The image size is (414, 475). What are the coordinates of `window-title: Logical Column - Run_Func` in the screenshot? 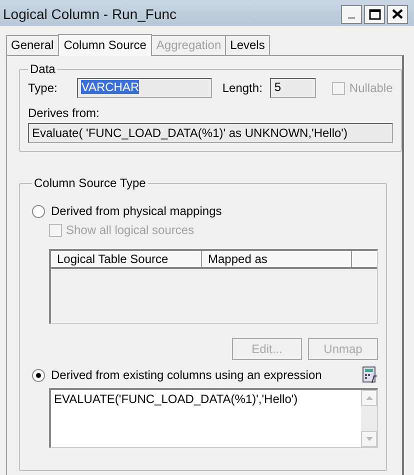 It's located at (90, 14).